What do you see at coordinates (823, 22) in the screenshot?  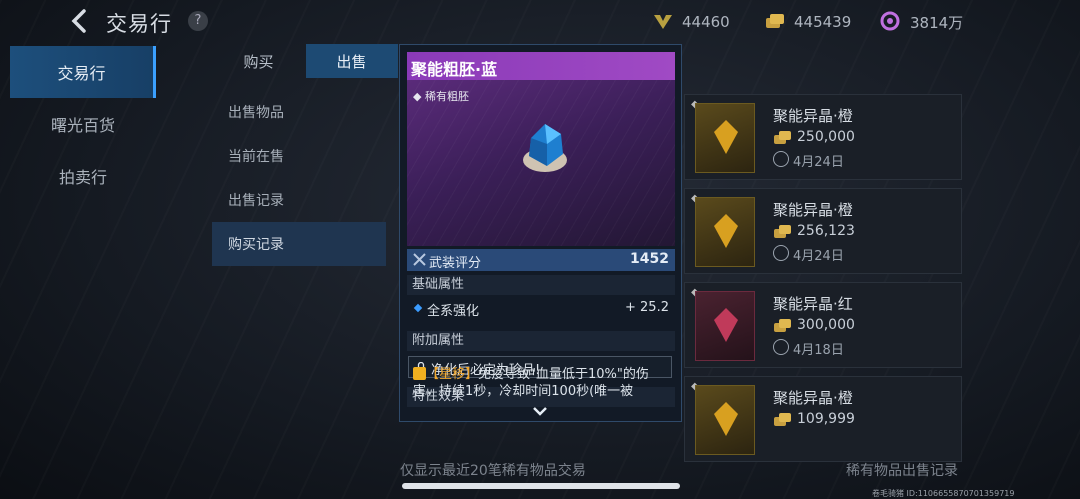 I see `currency-gold-value: 445439` at bounding box center [823, 22].